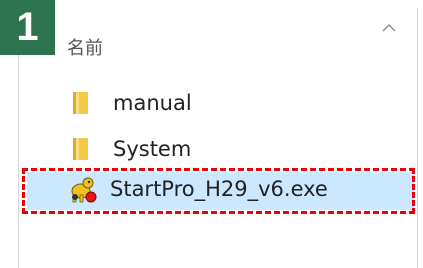 This screenshot has width=423, height=268. What do you see at coordinates (27, 27) in the screenshot?
I see `step-number-badge: 1` at bounding box center [27, 27].